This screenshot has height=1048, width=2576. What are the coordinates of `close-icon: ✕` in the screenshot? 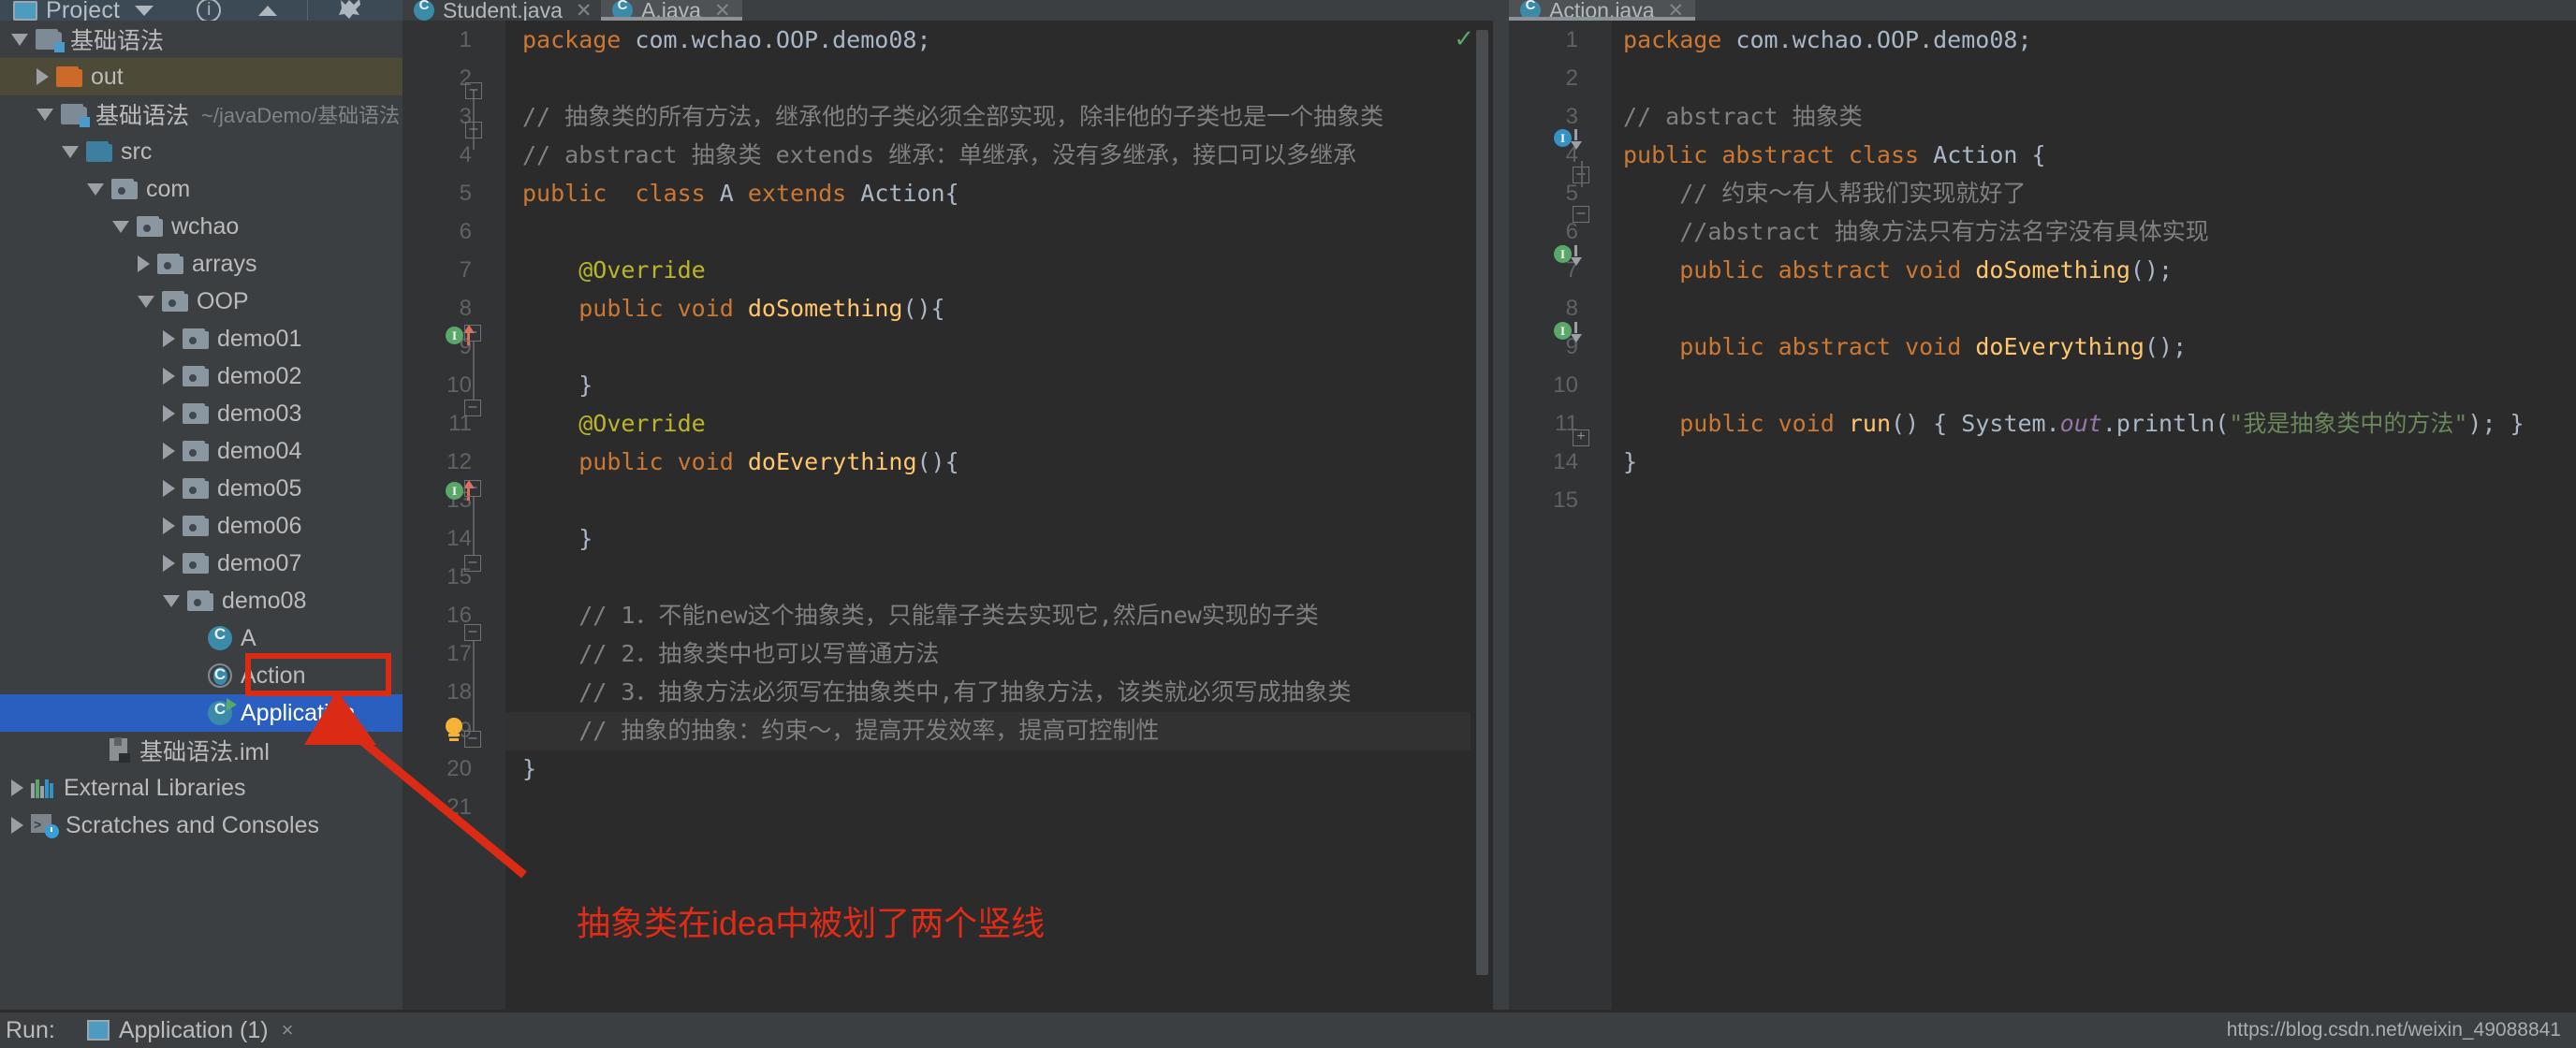 It's located at (584, 11).